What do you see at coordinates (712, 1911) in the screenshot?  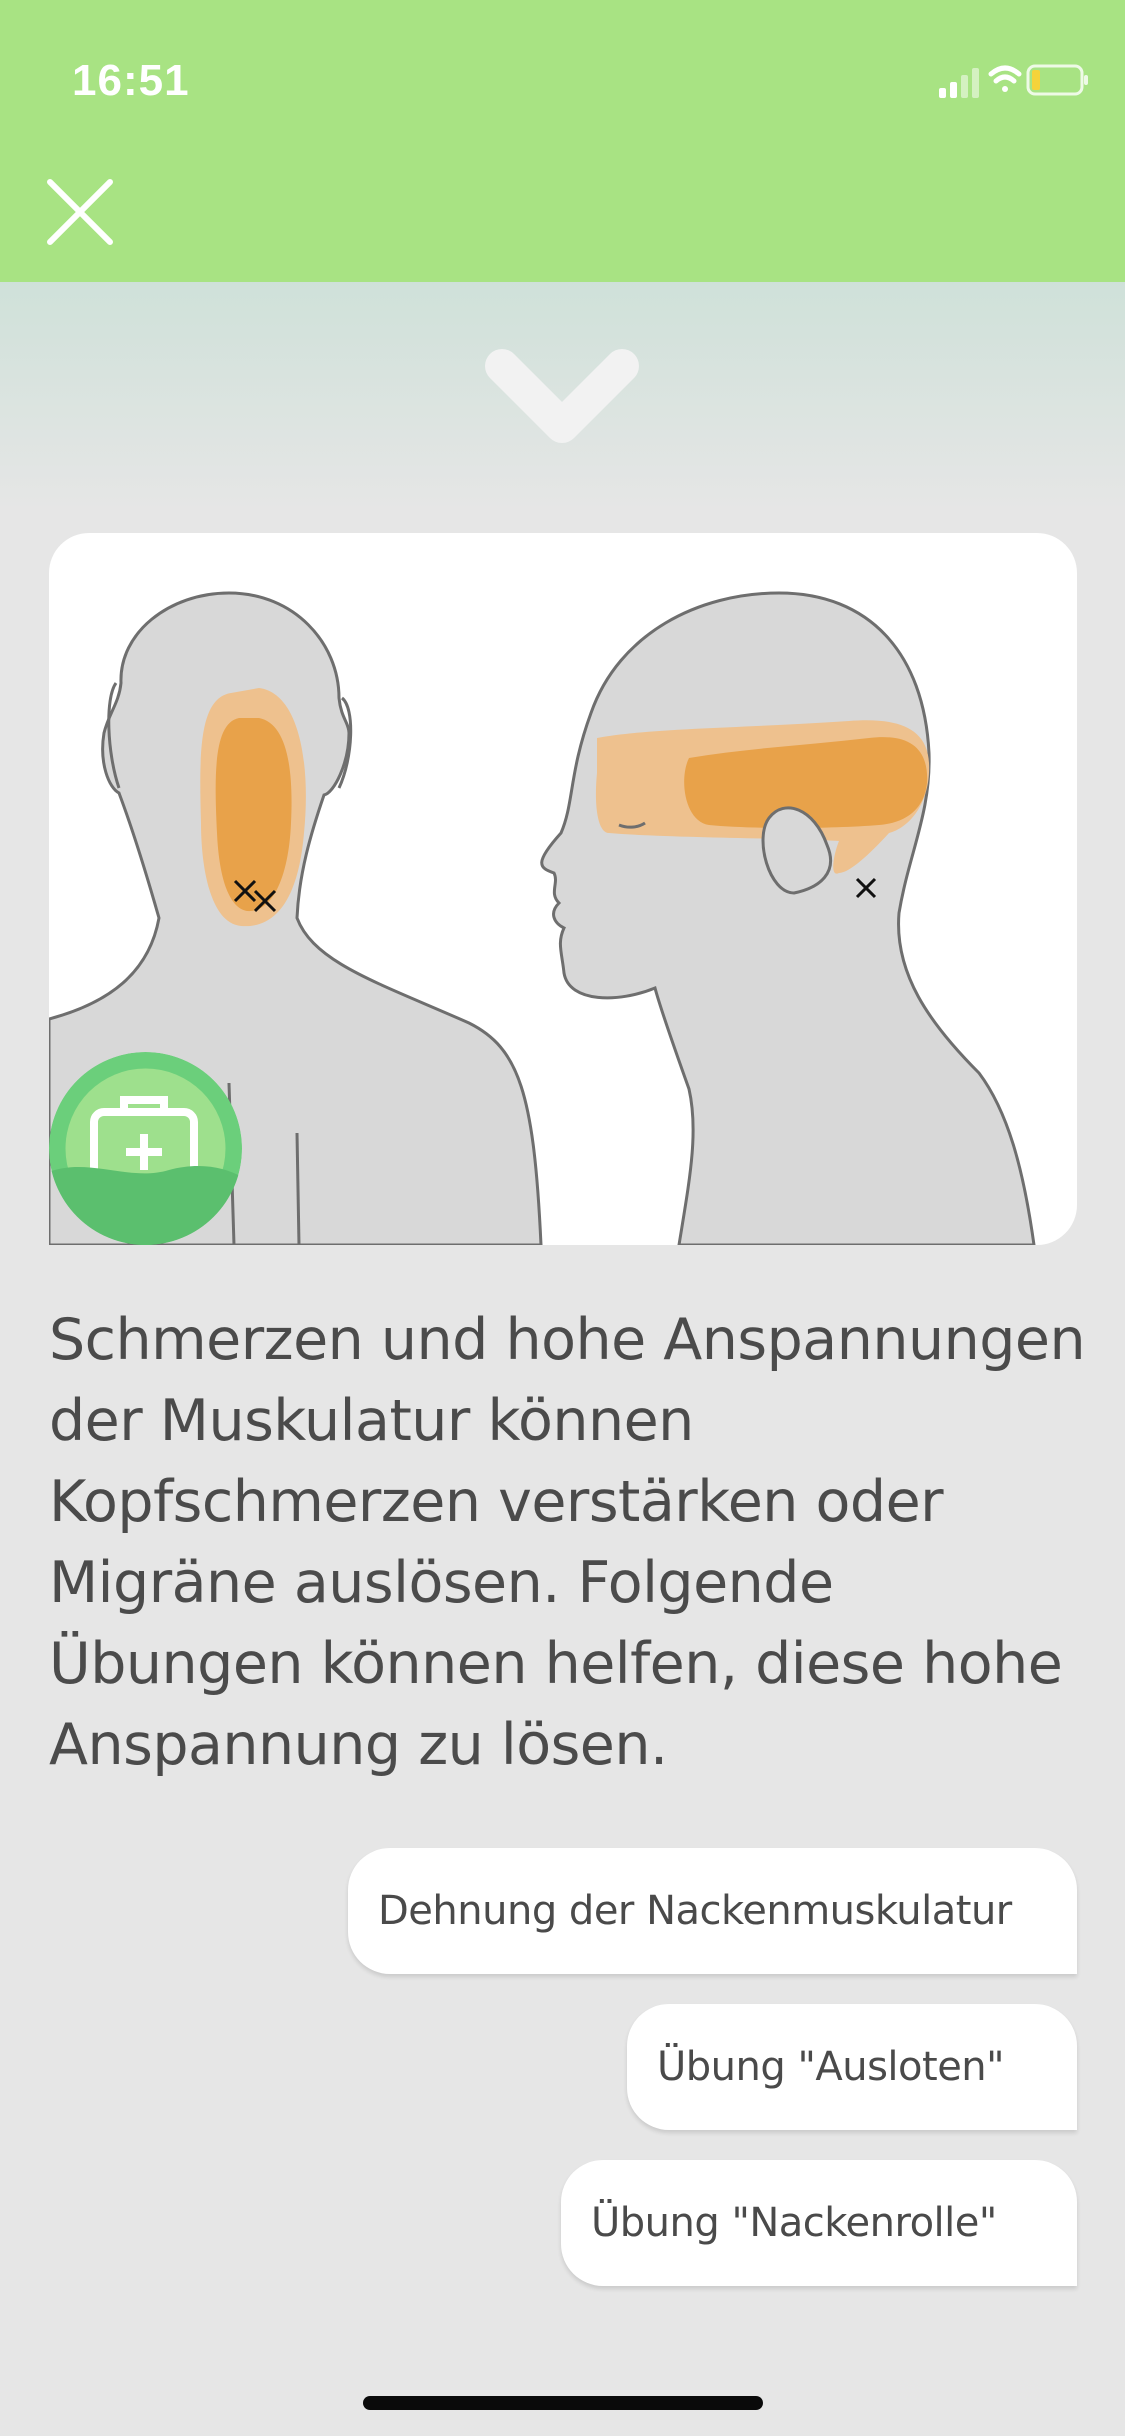 I see `reply-option-dehnung: Dehnung der Nackenmuskulatur` at bounding box center [712, 1911].